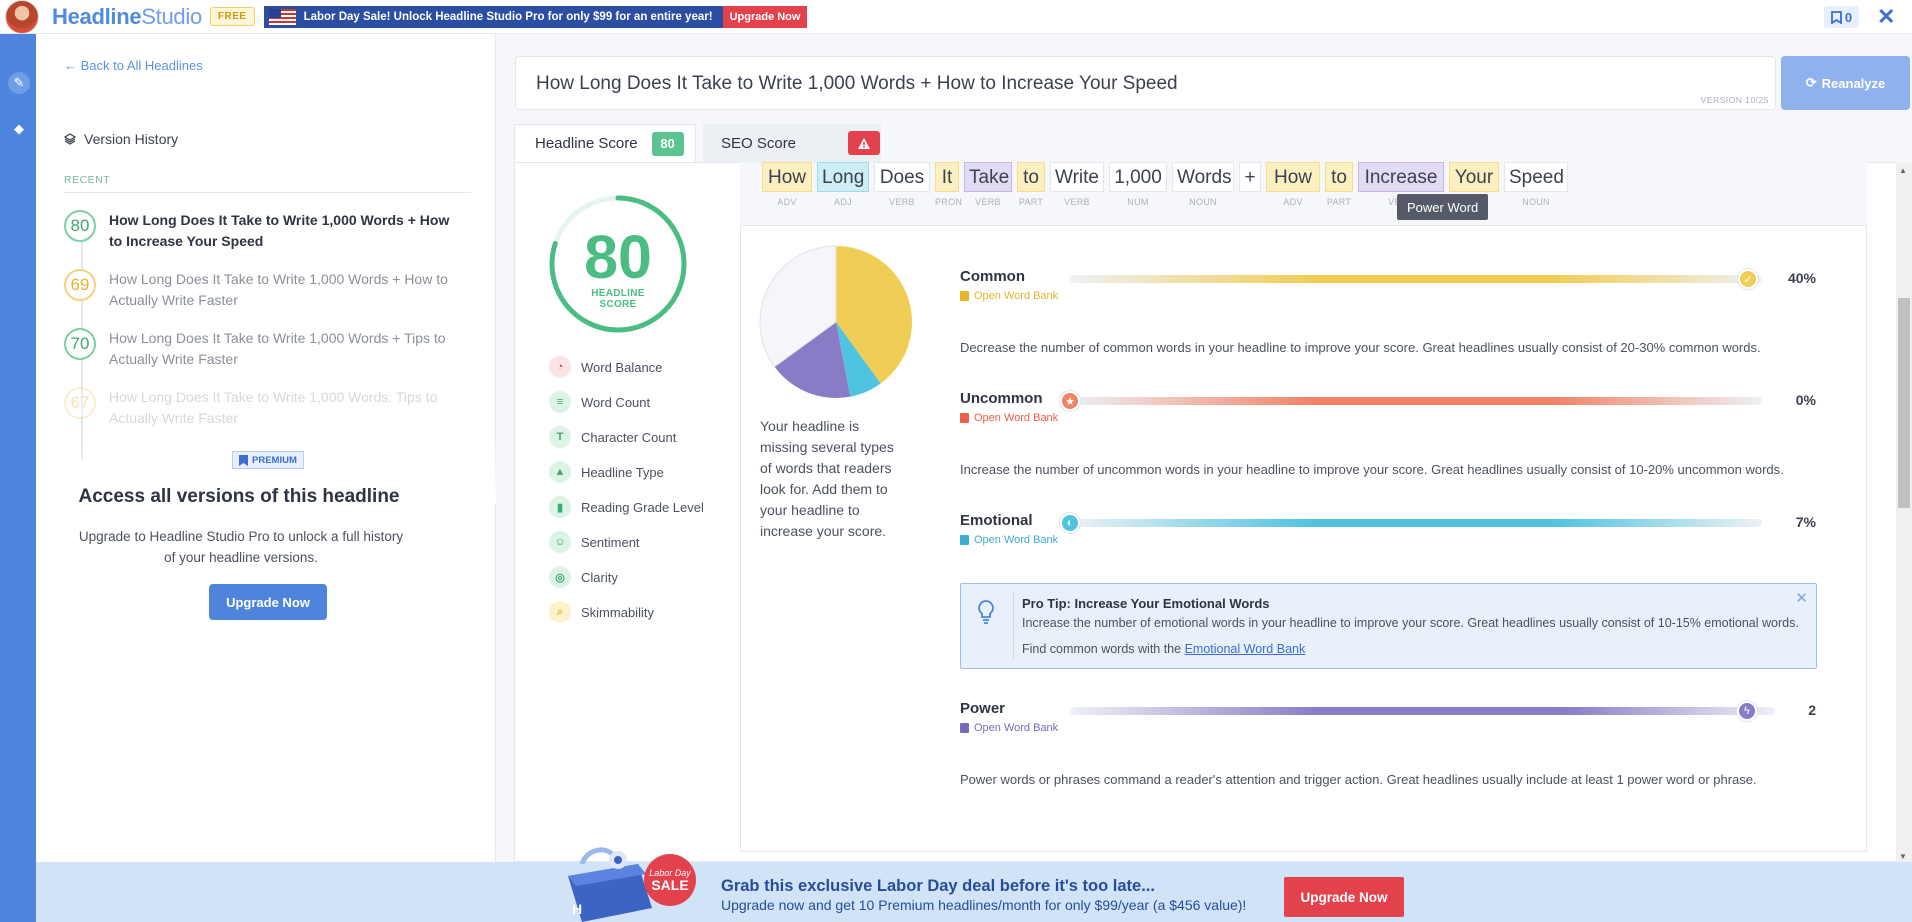 The image size is (1912, 922). I want to click on version-history-heading: Version History, so click(121, 139).